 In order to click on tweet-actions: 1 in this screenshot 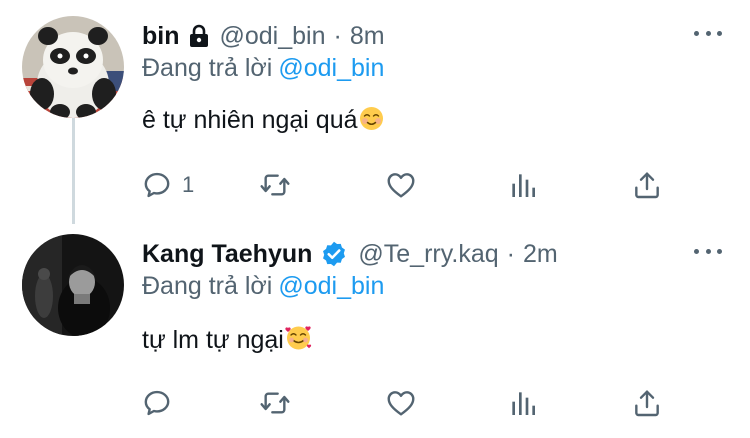, I will do `click(401, 185)`.